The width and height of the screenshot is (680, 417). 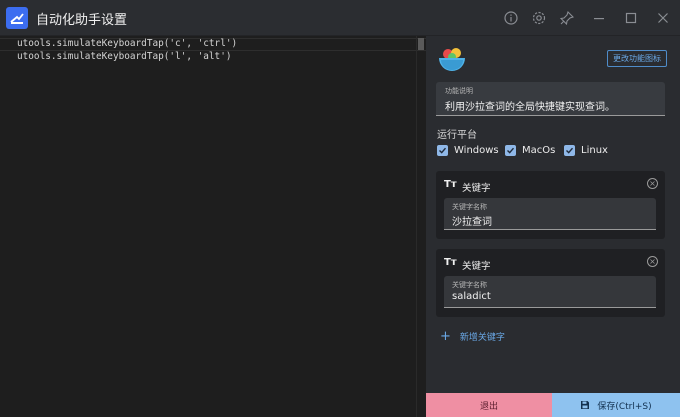 I want to click on add-keyword-button: + 新增关键字, so click(x=472, y=336).